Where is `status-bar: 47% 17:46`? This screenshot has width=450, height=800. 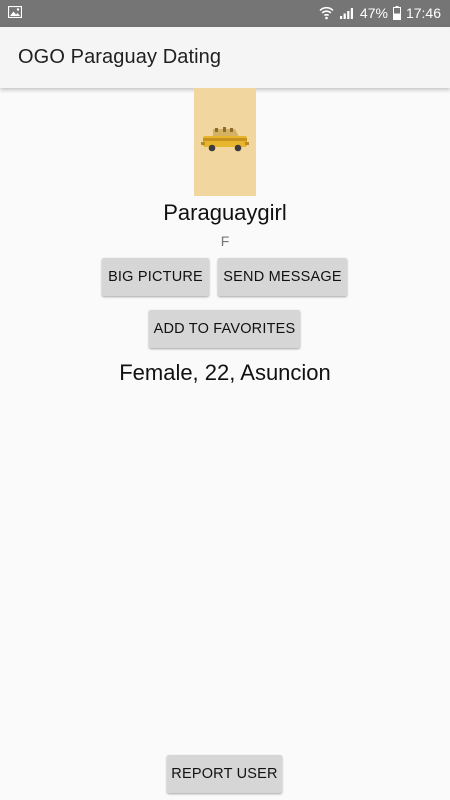 status-bar: 47% 17:46 is located at coordinates (225, 13).